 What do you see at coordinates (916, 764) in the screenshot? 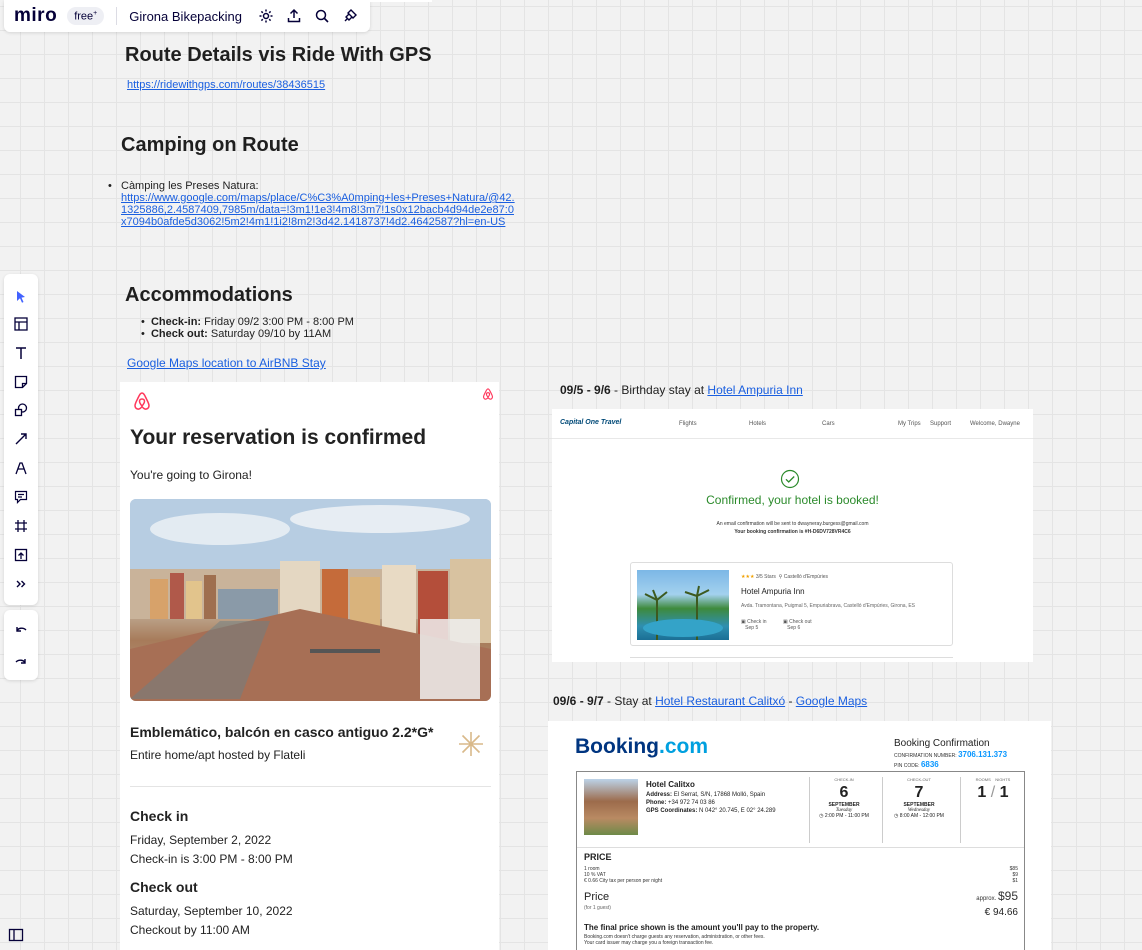
I see `pin-code: PIN CODE: 6836` at bounding box center [916, 764].